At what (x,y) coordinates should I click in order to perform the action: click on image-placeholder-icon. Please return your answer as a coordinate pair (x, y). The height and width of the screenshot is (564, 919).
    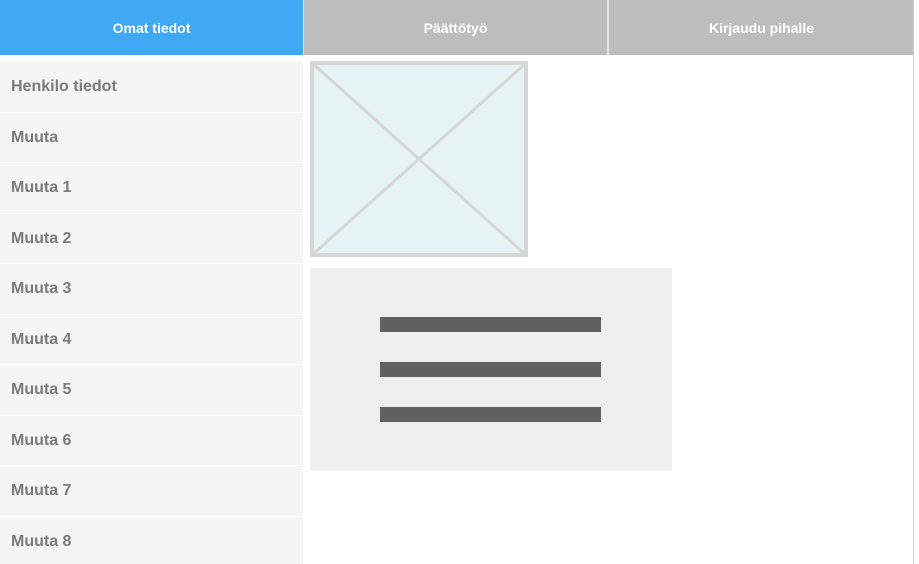
    Looking at the image, I should click on (419, 159).